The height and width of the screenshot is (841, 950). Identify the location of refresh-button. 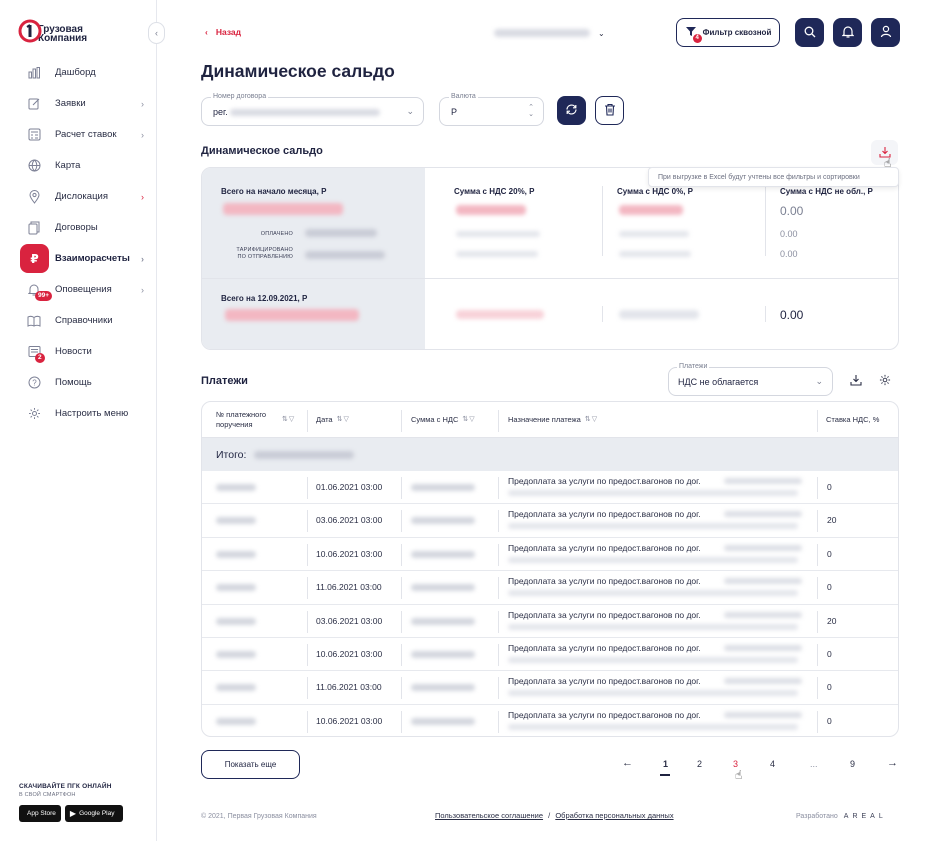
(571, 110).